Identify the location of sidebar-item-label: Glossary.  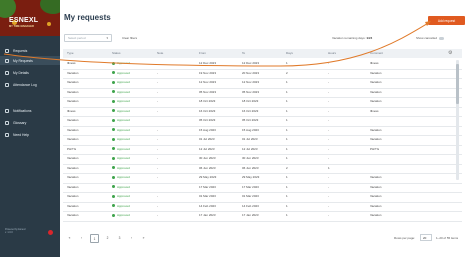
(20, 122).